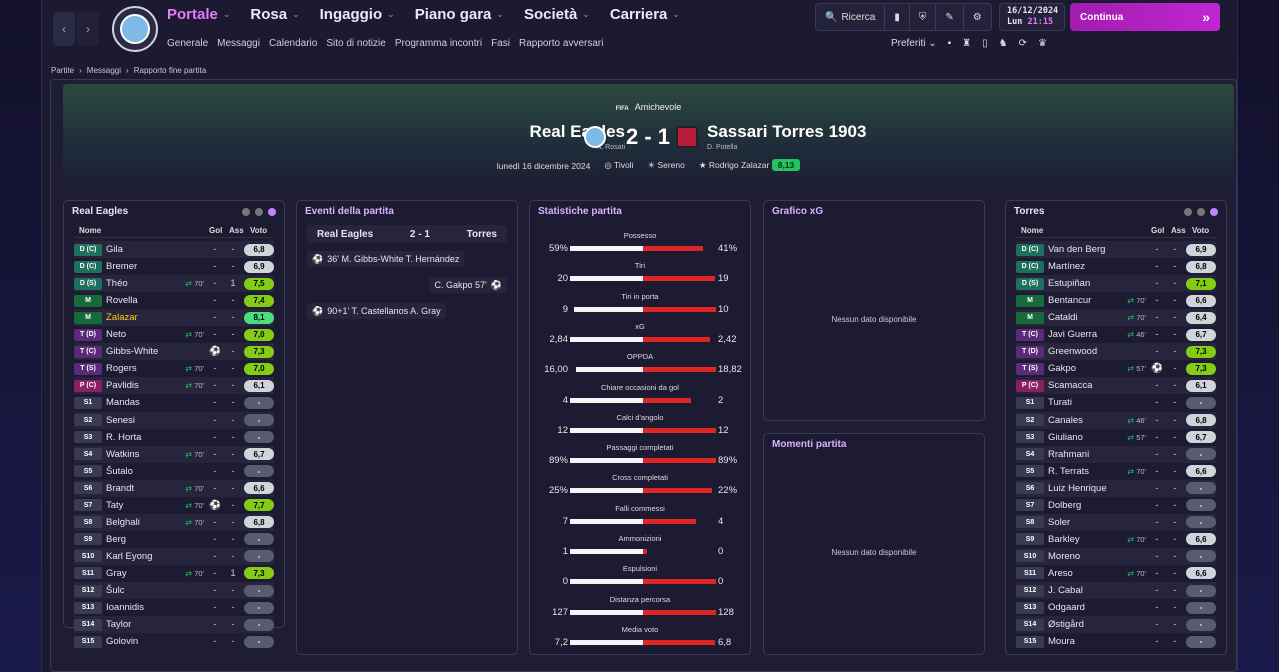 The height and width of the screenshot is (672, 1279). I want to click on player-row: D (C) Martínez - -6,8, so click(1116, 266).